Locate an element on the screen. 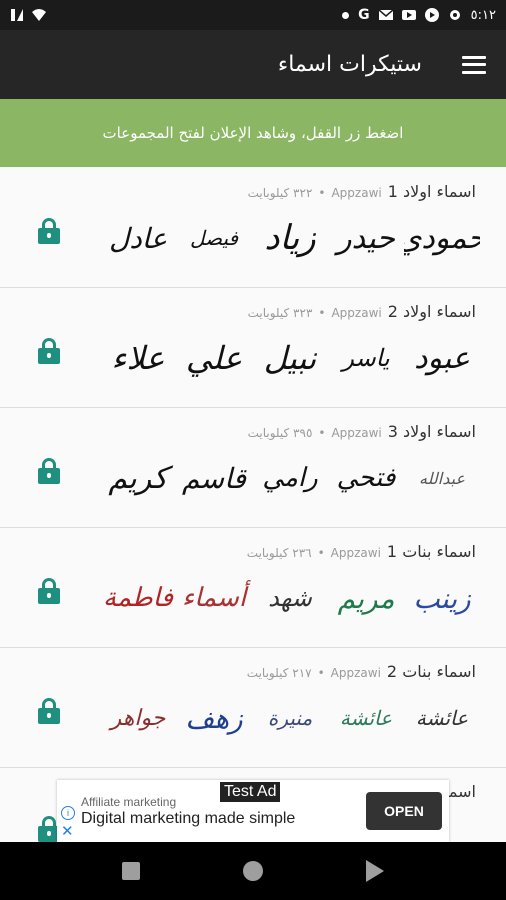  sticker-preview: زينب is located at coordinates (442, 598).